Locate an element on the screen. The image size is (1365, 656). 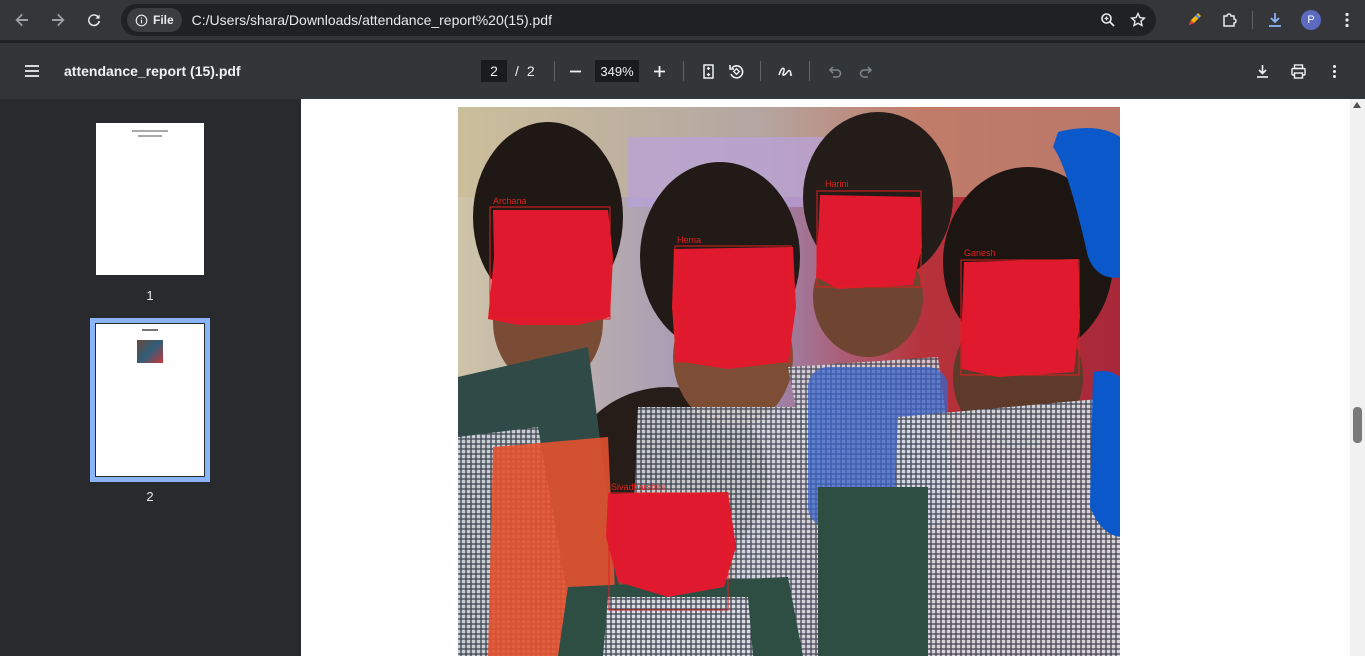
thumbnail-image is located at coordinates (150, 351).